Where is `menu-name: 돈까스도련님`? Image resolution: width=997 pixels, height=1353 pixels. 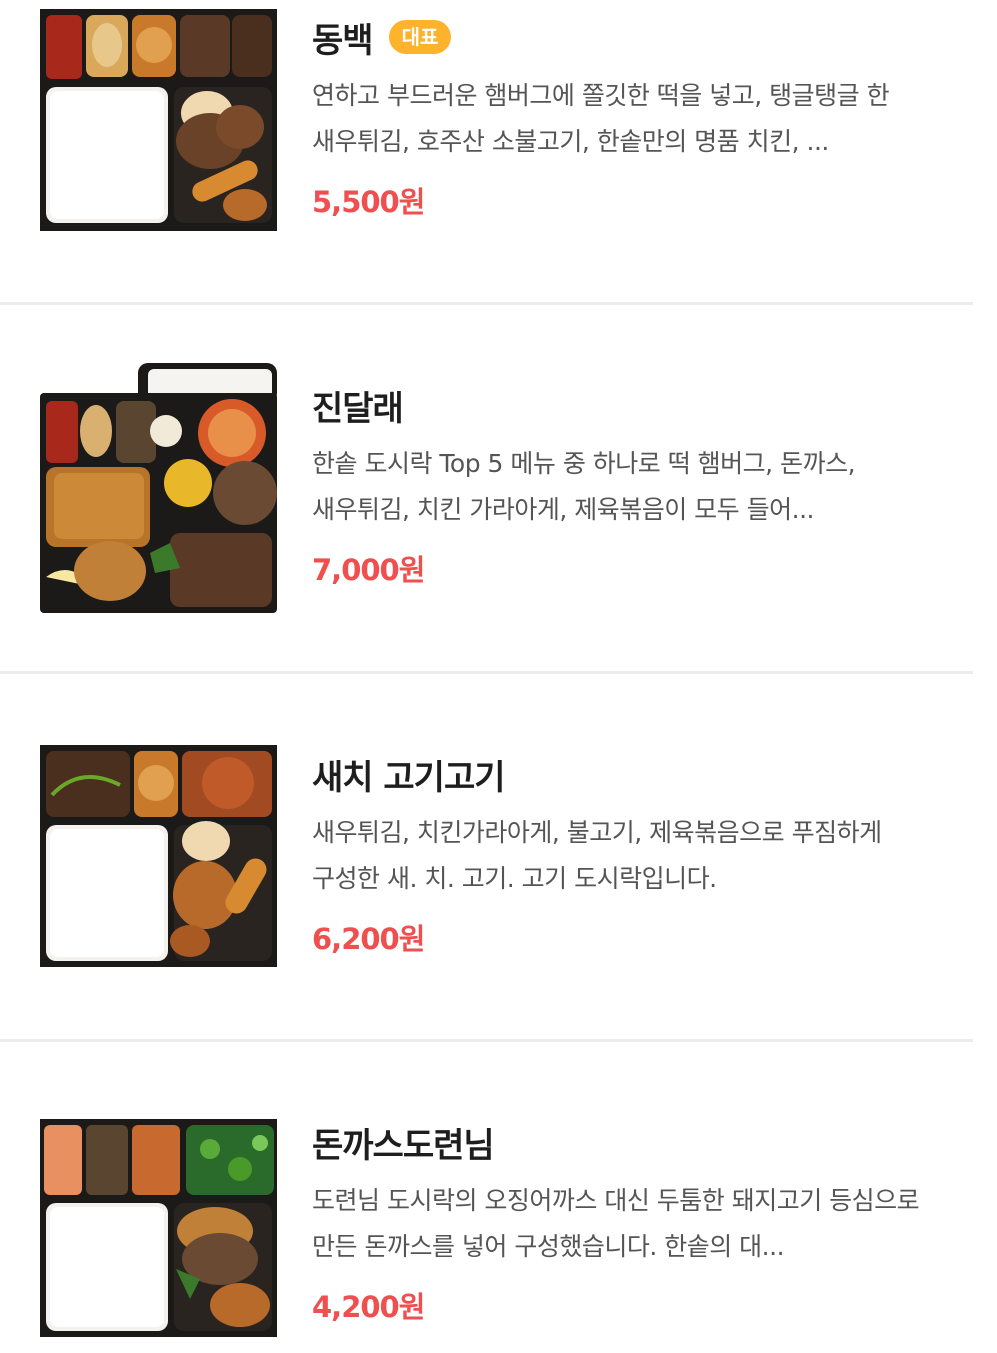
menu-name: 돈까스도련님 is located at coordinates (403, 1142).